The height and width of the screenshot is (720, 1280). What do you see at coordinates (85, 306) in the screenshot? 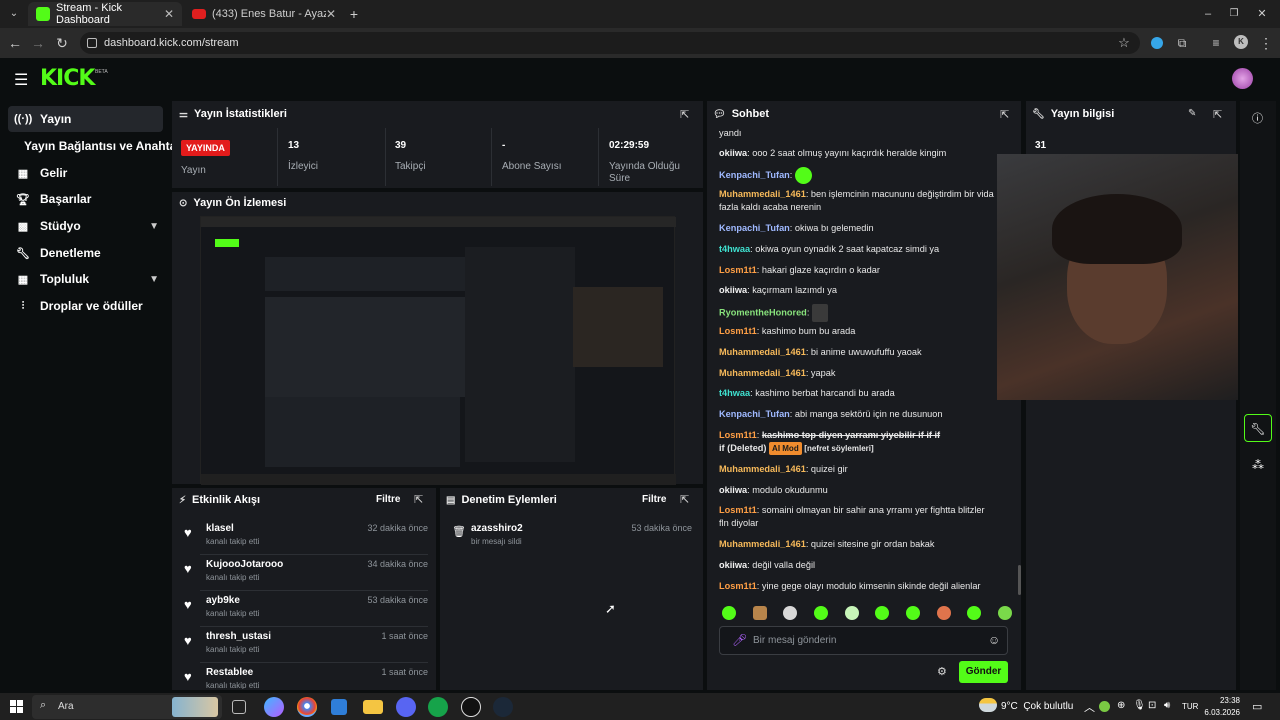
I see `sidebar-item-droplar: ⫶ Droplar ve ödüller` at bounding box center [85, 306].